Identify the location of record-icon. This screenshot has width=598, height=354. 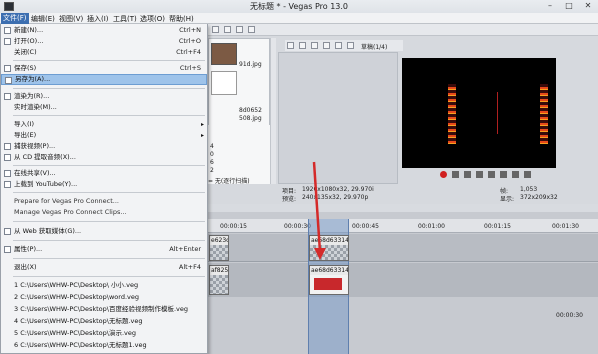
(443, 174).